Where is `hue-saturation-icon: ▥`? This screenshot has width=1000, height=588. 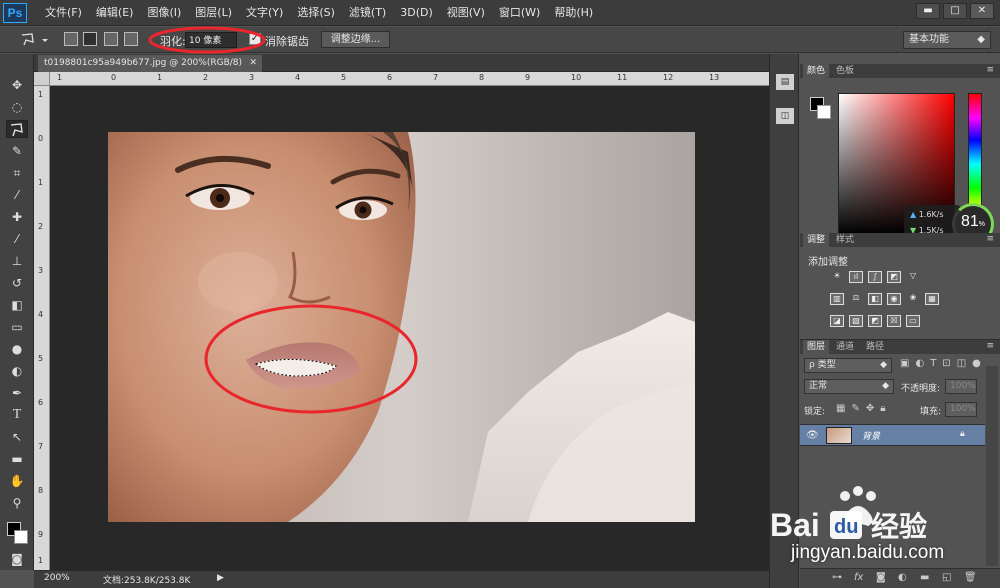
hue-saturation-icon: ▥ is located at coordinates (837, 299).